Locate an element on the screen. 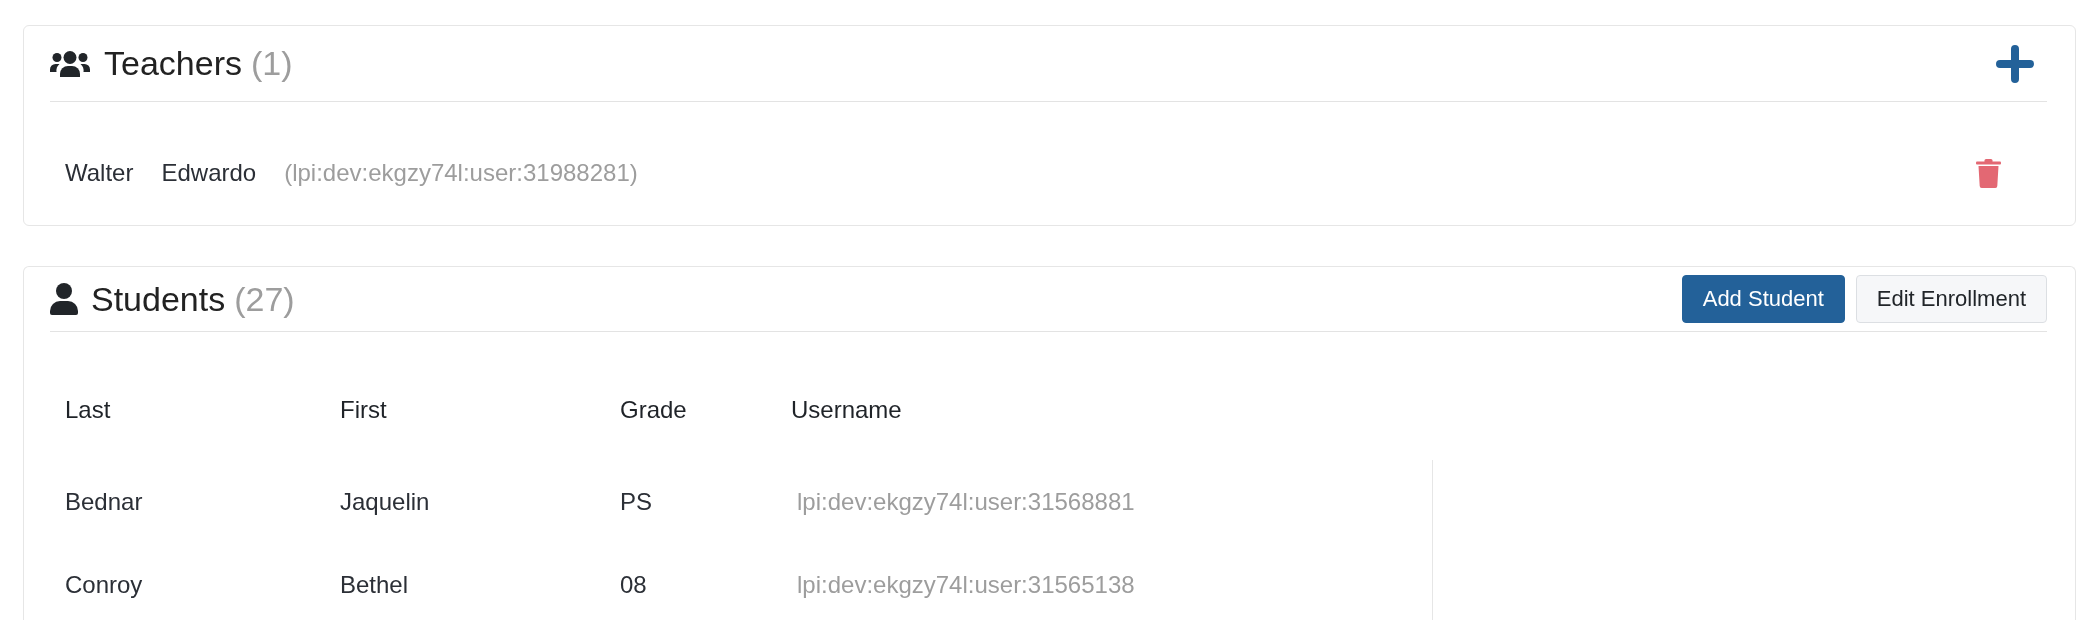  count-label: (1) is located at coordinates (271, 63).